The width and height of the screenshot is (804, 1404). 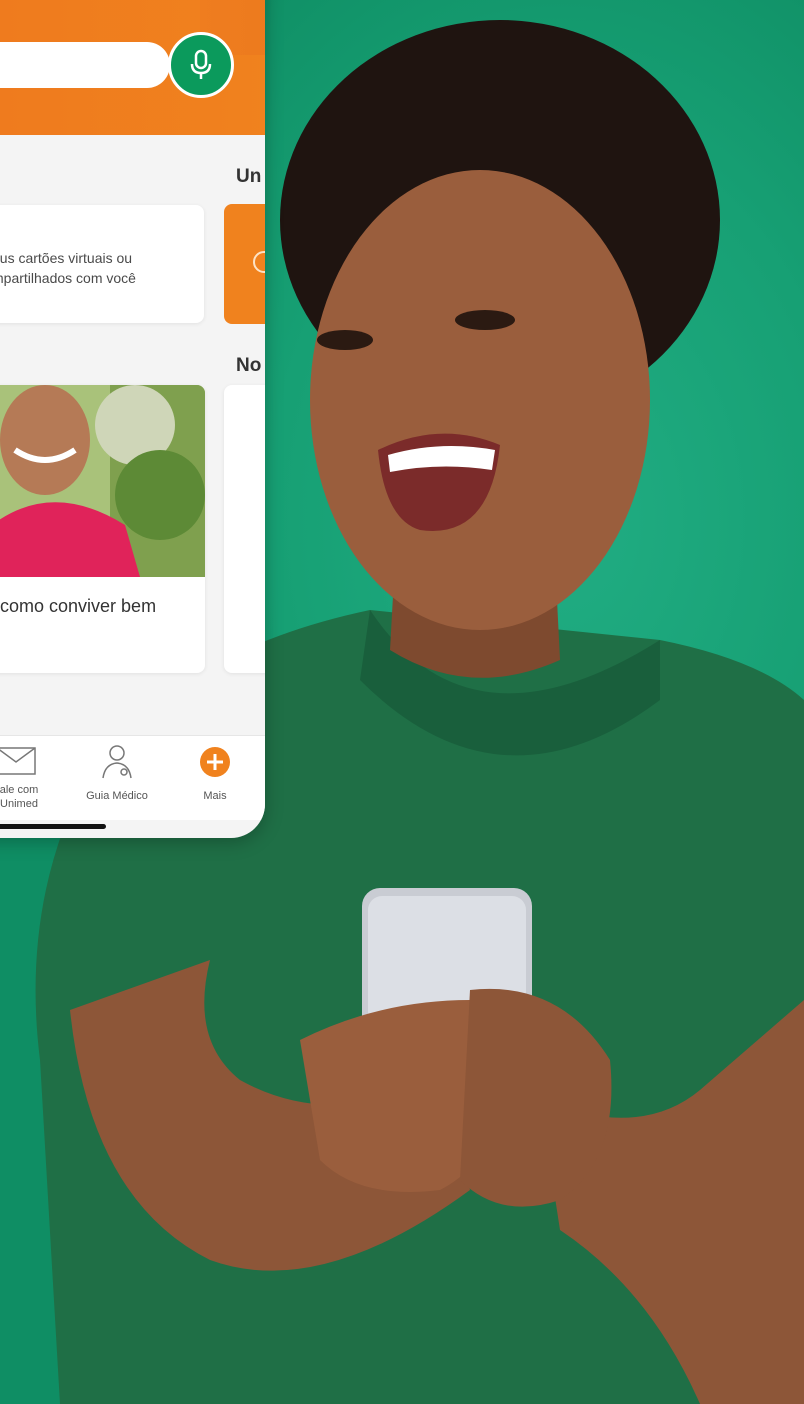 I want to click on tab-mais: Mais, so click(x=215, y=779).